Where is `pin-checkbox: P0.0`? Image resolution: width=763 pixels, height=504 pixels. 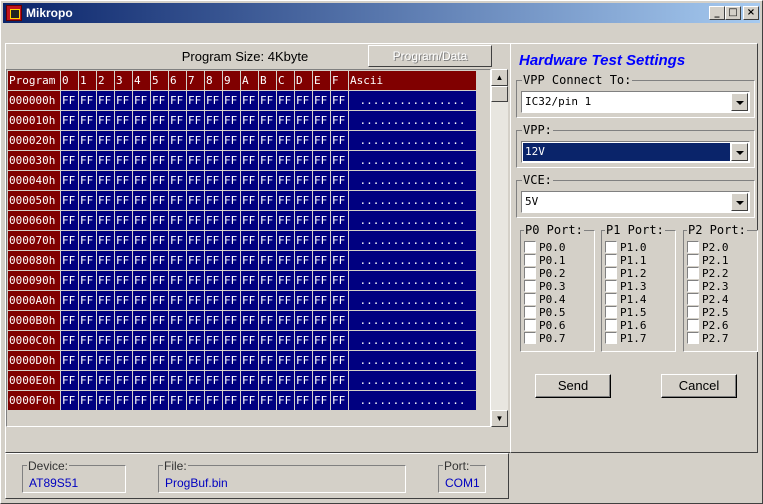 pin-checkbox: P0.0 is located at coordinates (545, 247).